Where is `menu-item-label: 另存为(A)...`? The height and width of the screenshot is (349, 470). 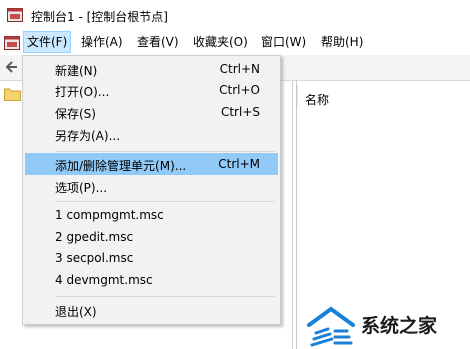 menu-item-label: 另存为(A)... is located at coordinates (88, 136).